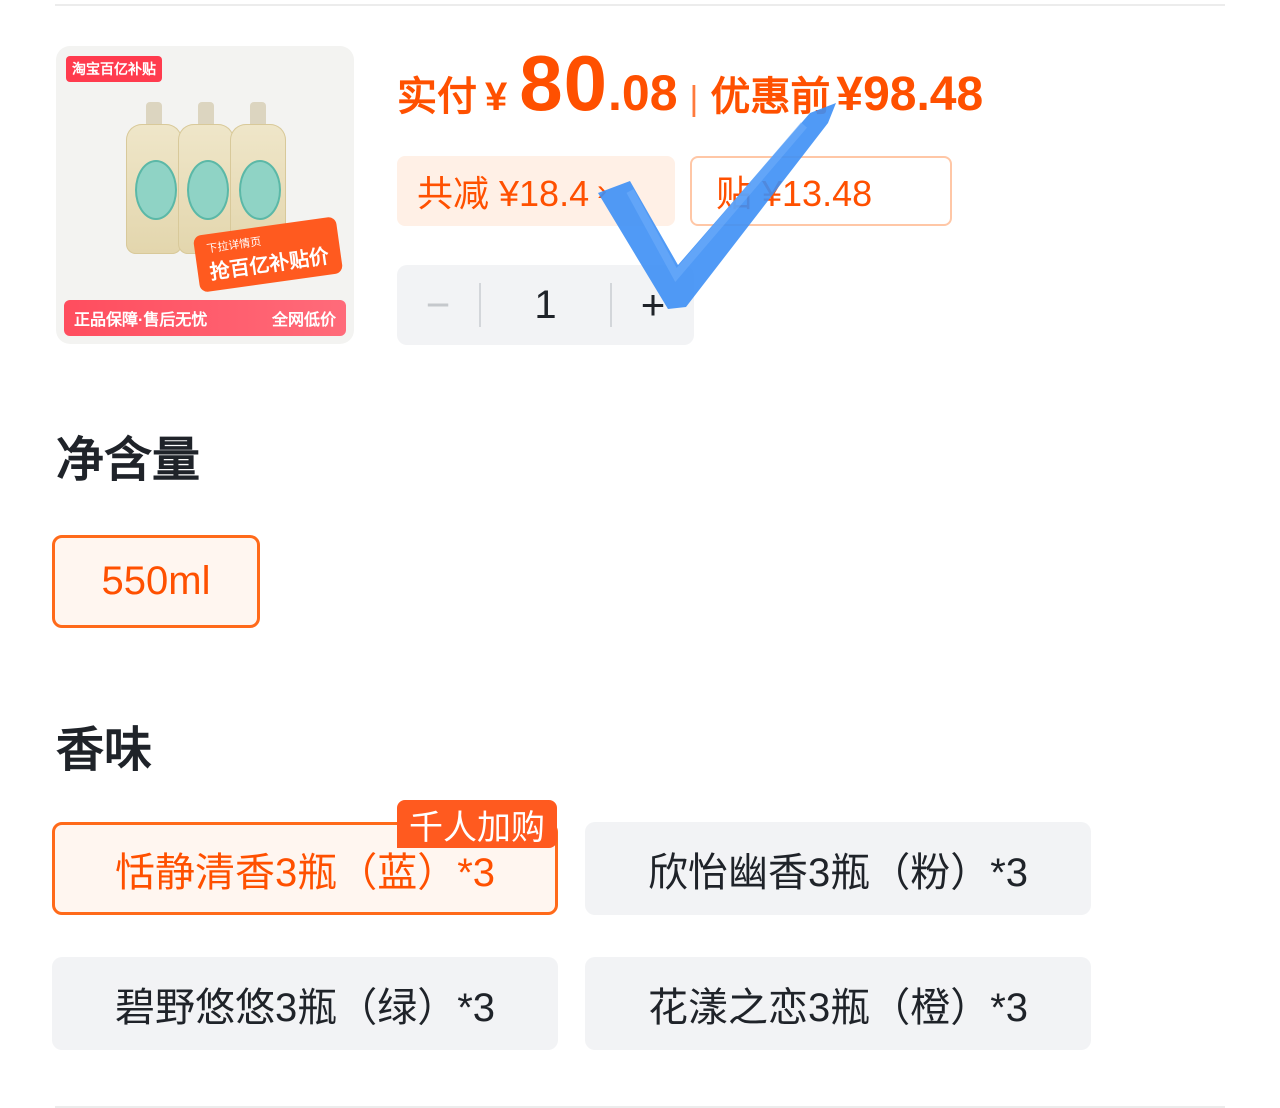  I want to click on top-divider, so click(640, 5).